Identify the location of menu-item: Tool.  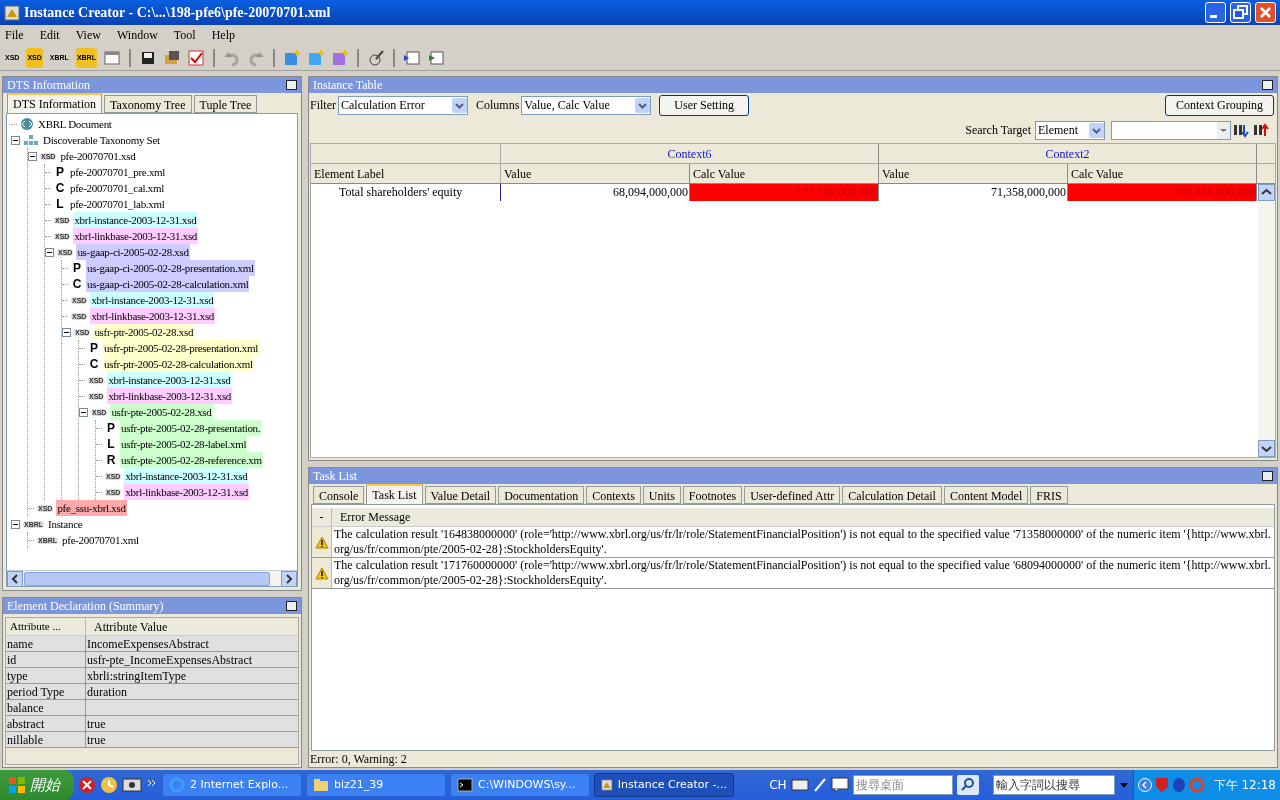
(184, 35).